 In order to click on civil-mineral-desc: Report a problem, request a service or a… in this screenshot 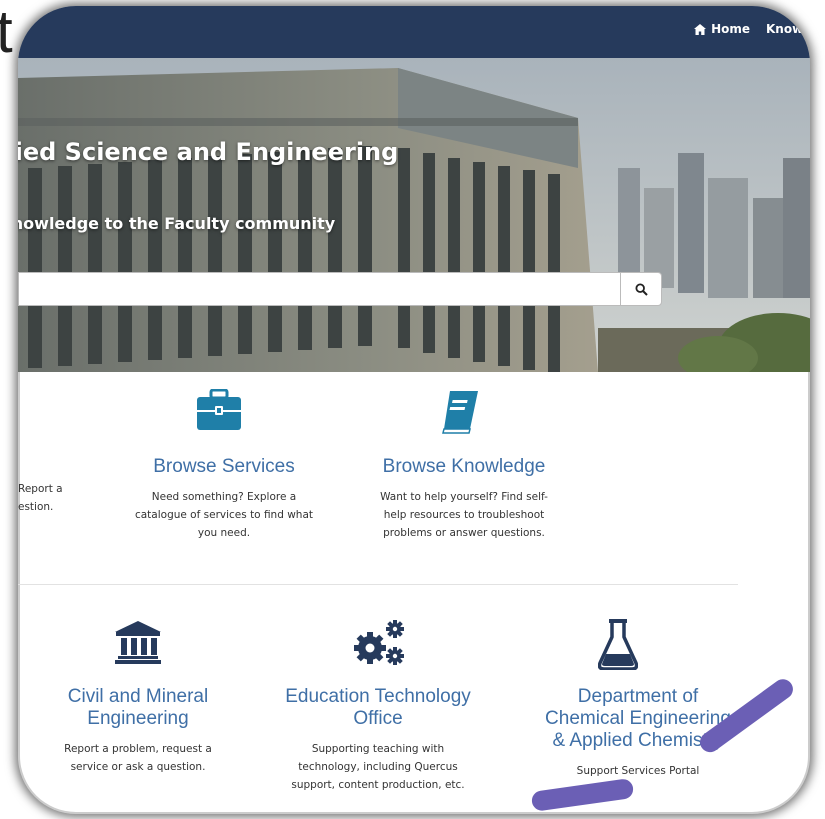, I will do `click(138, 758)`.